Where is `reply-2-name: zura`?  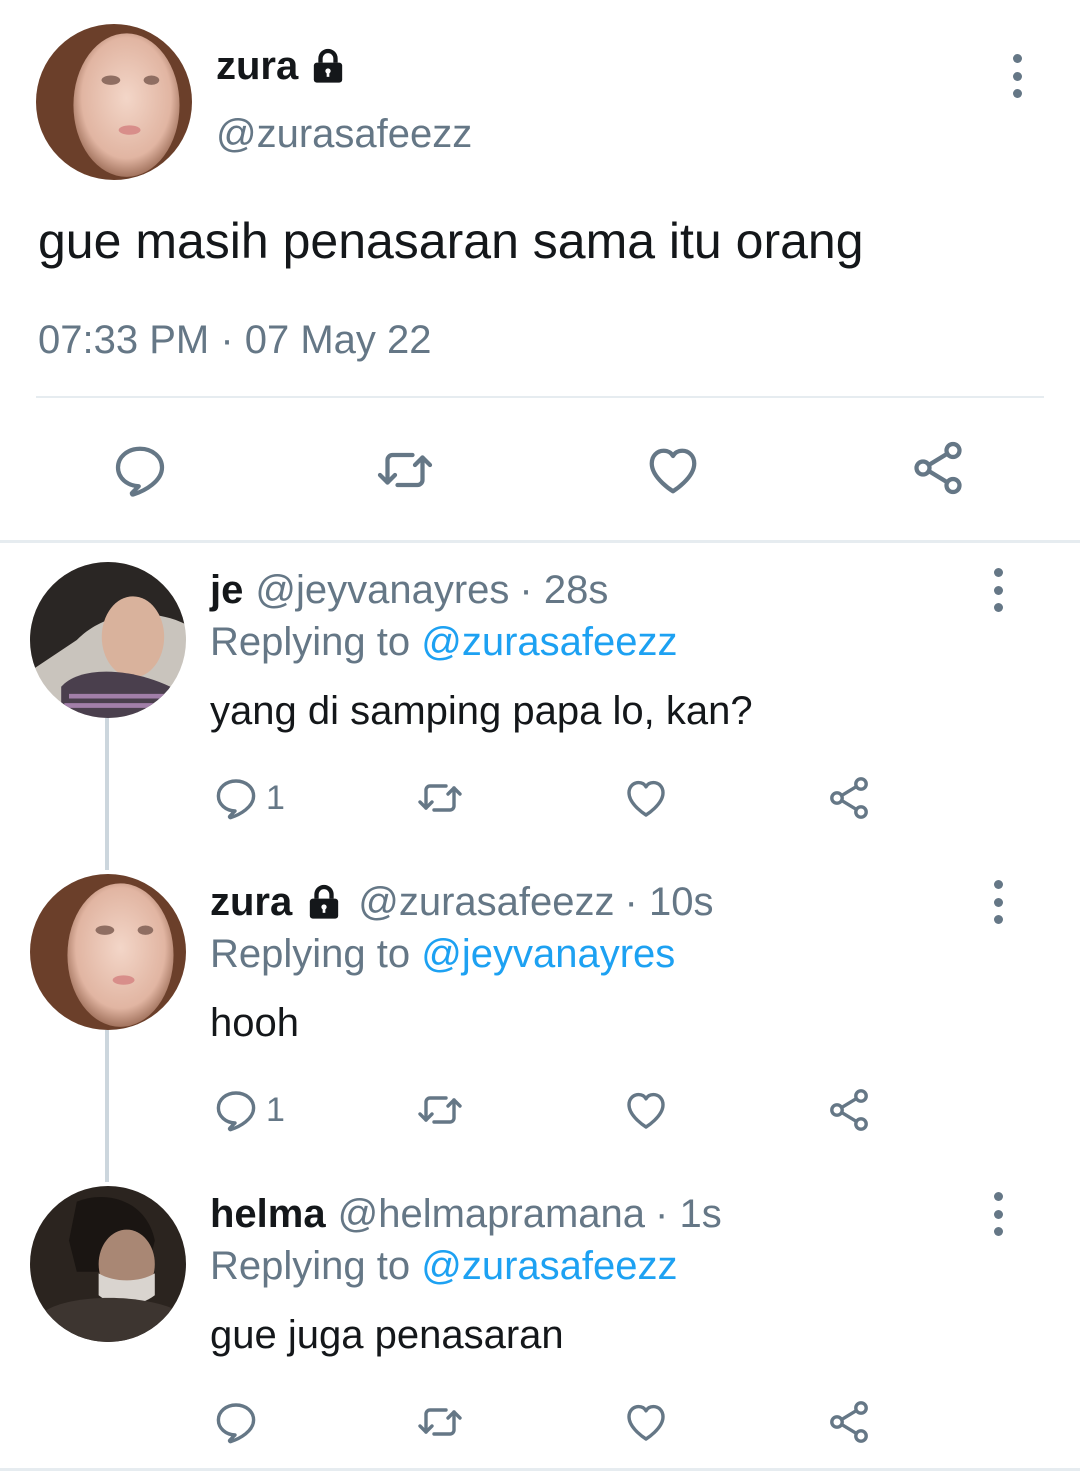 reply-2-name: zura is located at coordinates (251, 902).